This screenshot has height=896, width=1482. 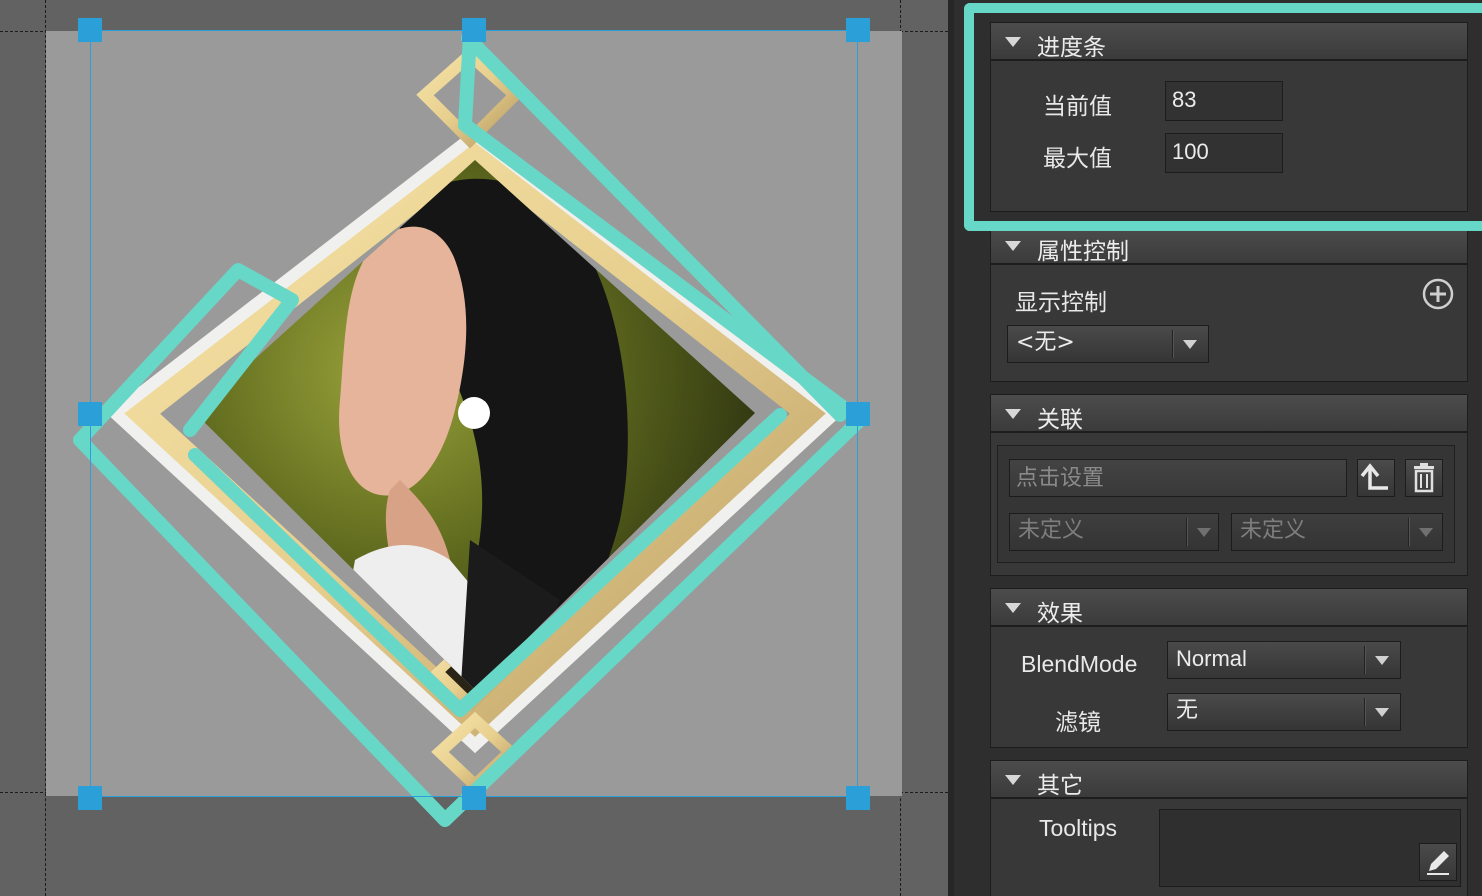 What do you see at coordinates (1310, 848) in the screenshot?
I see `tooltips-textarea` at bounding box center [1310, 848].